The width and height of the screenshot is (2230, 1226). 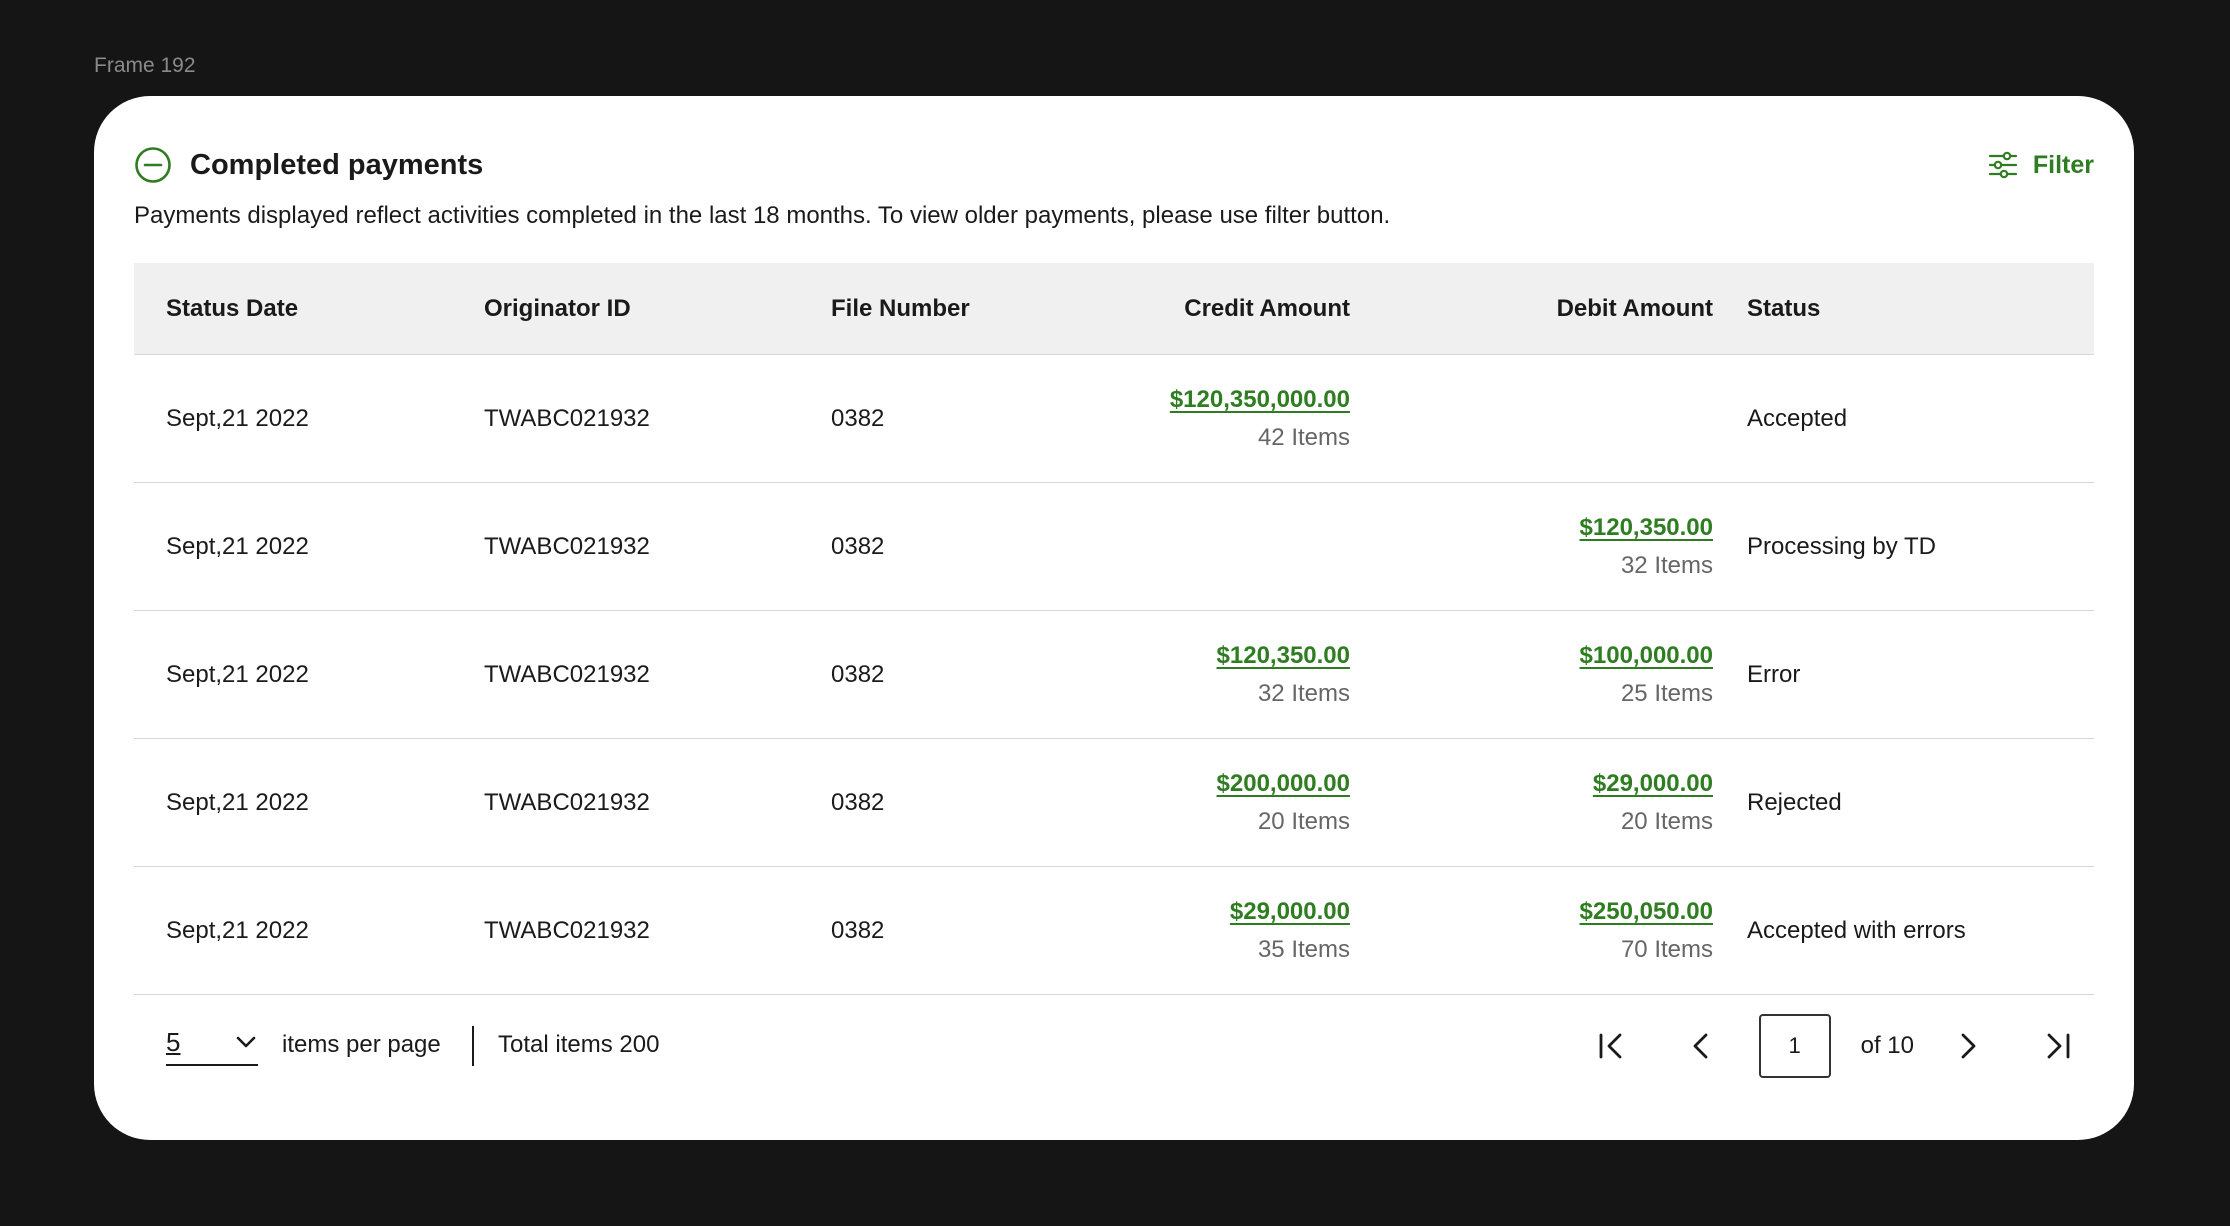 I want to click on debit-amount-link: $100,000.00, so click(x=1646, y=656).